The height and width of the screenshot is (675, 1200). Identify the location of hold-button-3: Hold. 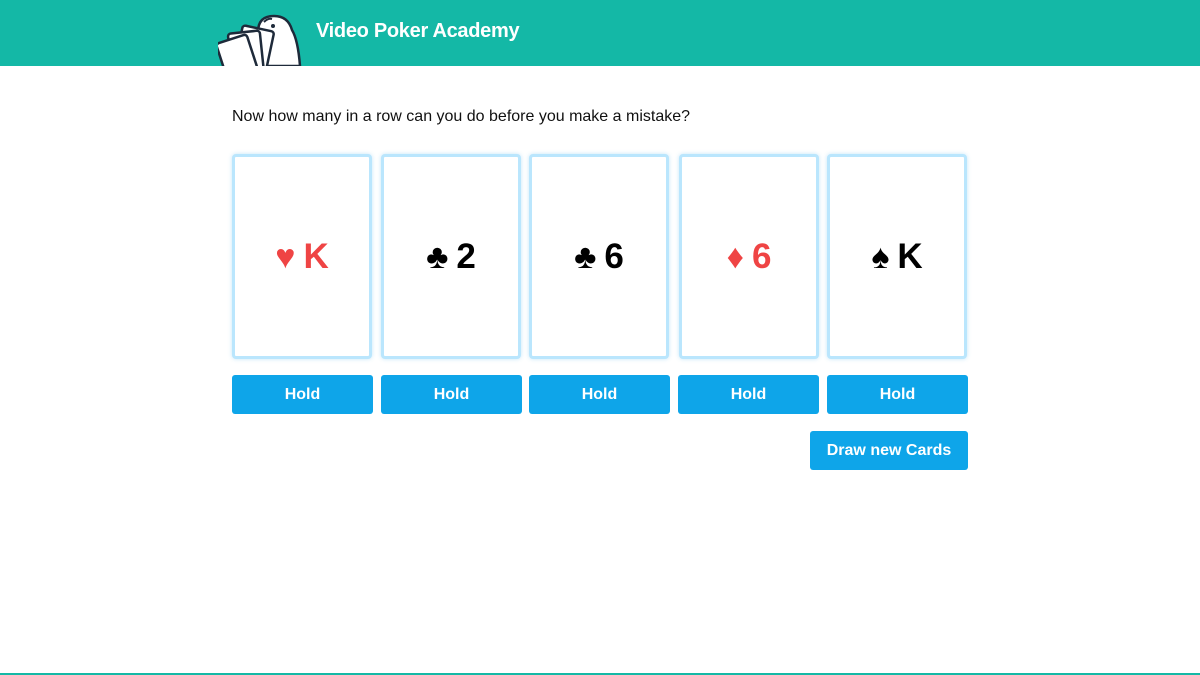
(599, 394).